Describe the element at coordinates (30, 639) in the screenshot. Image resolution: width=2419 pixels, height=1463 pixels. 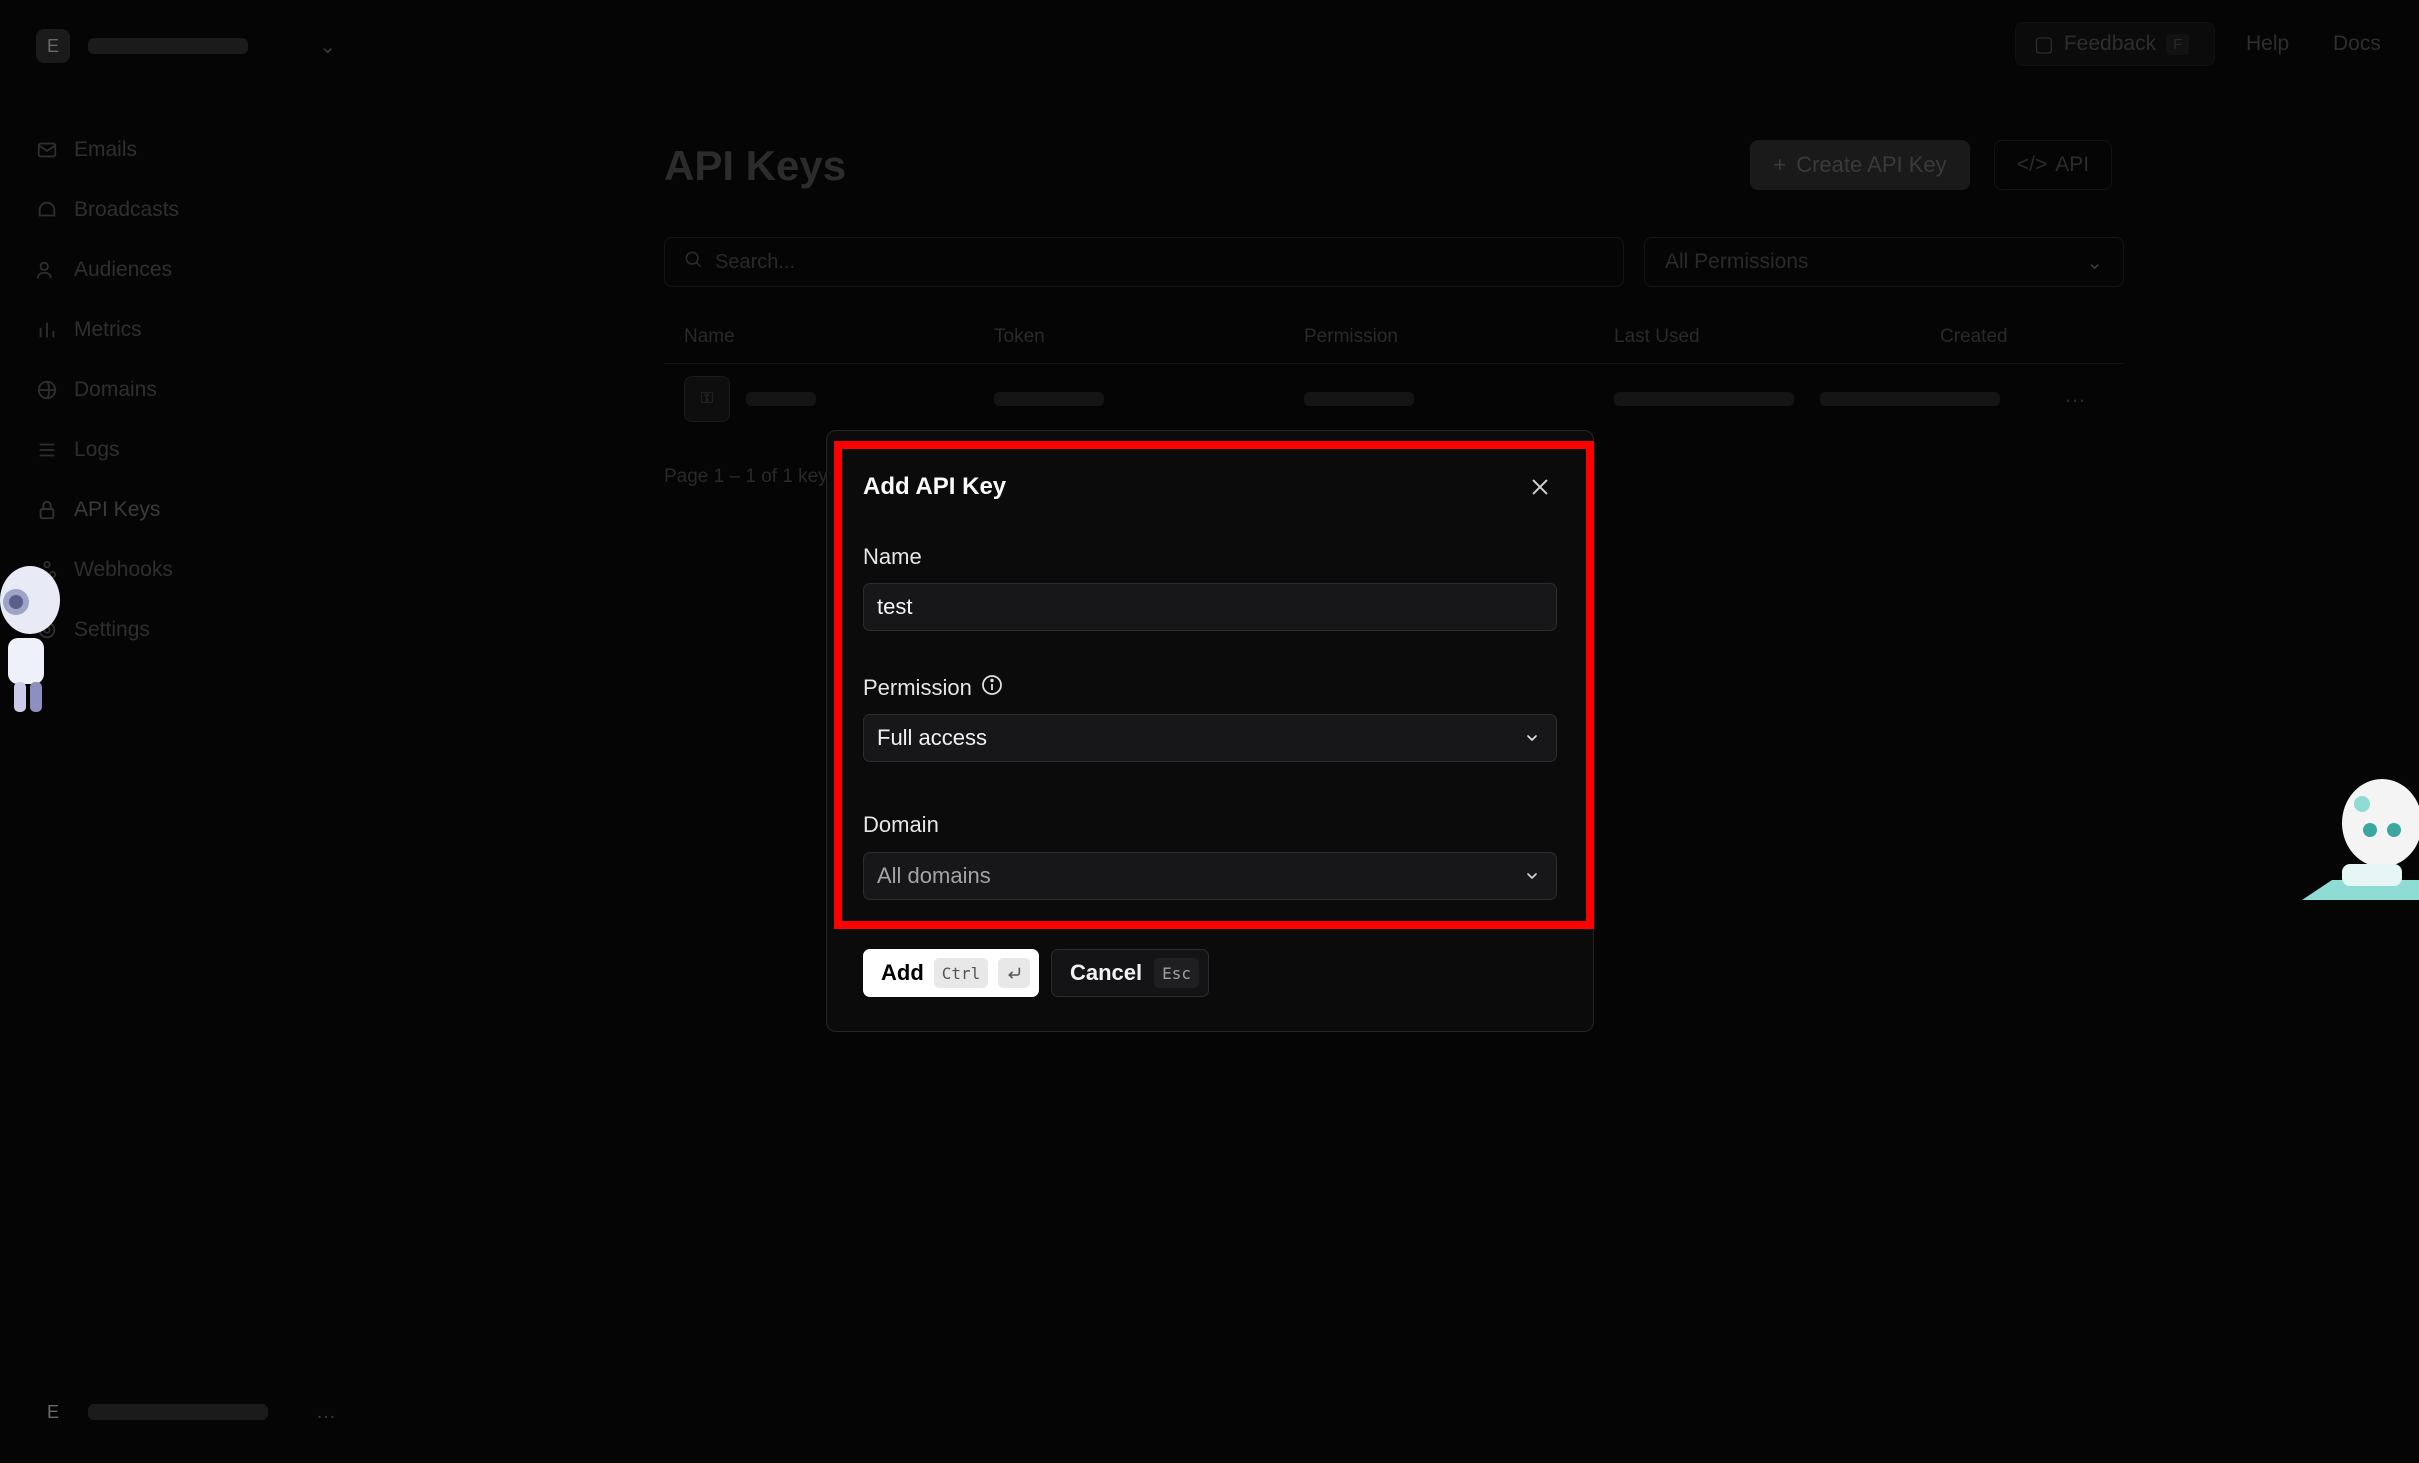
I see `mascot-left-image` at that location.